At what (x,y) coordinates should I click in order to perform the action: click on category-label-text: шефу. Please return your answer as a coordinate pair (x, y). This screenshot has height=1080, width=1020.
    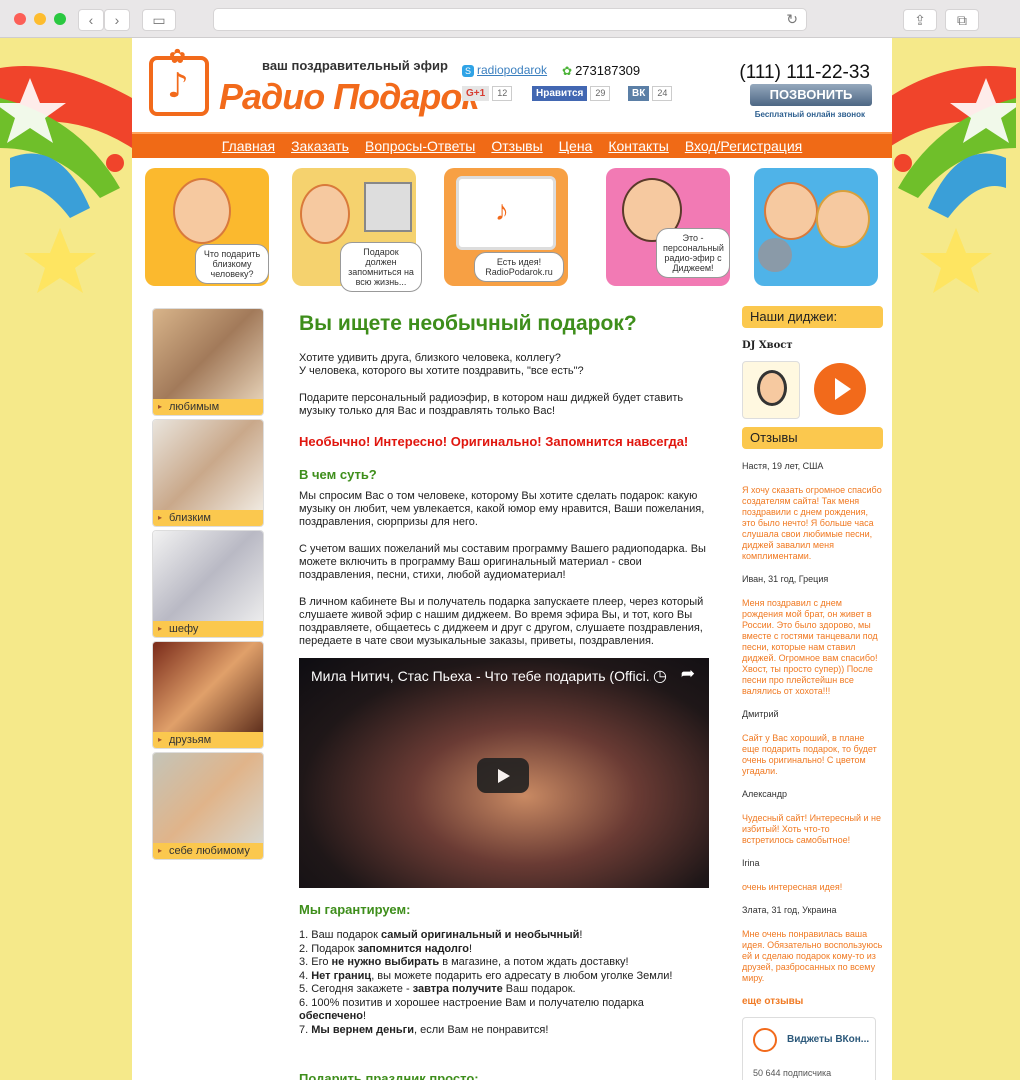
    Looking at the image, I should click on (184, 629).